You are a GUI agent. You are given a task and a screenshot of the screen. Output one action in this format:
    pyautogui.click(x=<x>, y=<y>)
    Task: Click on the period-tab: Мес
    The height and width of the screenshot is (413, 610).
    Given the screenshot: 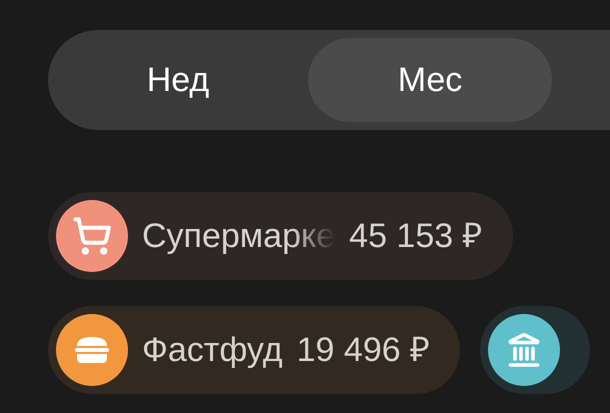 What is the action you would take?
    pyautogui.click(x=430, y=80)
    